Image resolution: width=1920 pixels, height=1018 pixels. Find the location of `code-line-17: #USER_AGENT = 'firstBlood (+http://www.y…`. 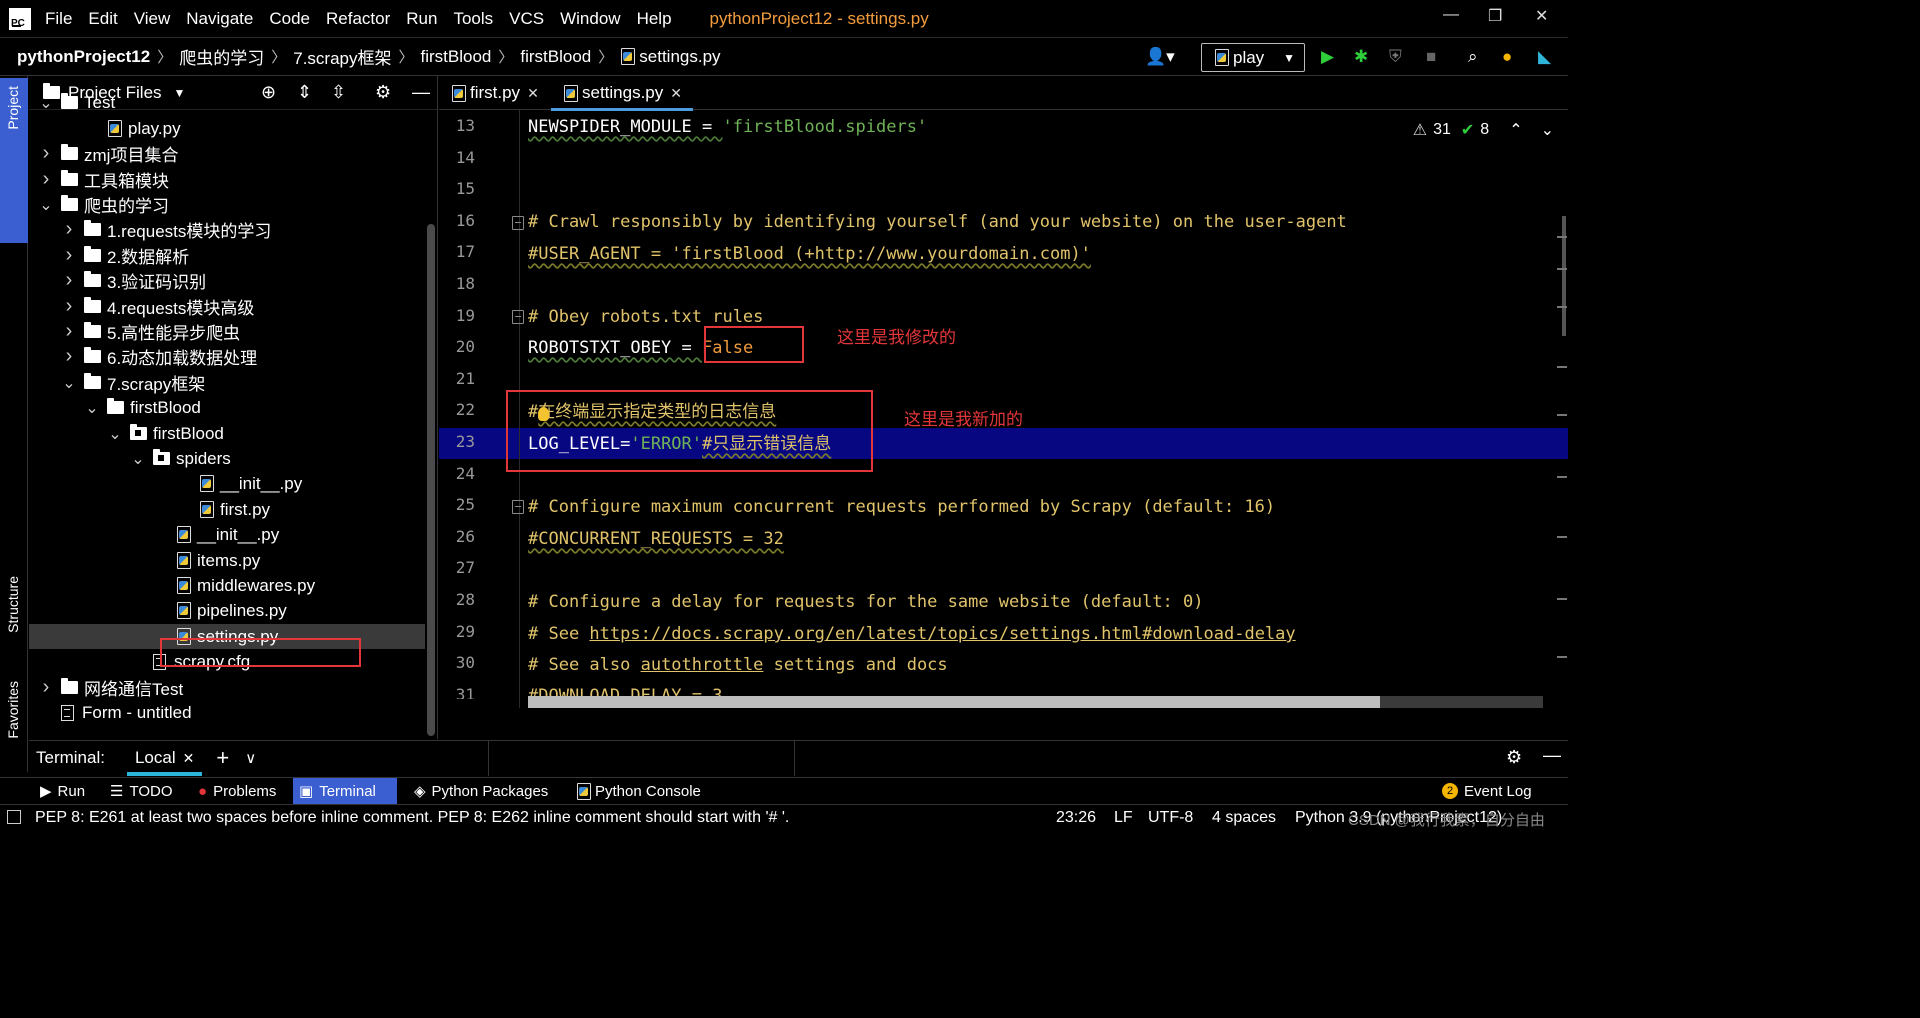

code-line-17: #USER_AGENT = 'firstBlood (+http://www.y… is located at coordinates (809, 254).